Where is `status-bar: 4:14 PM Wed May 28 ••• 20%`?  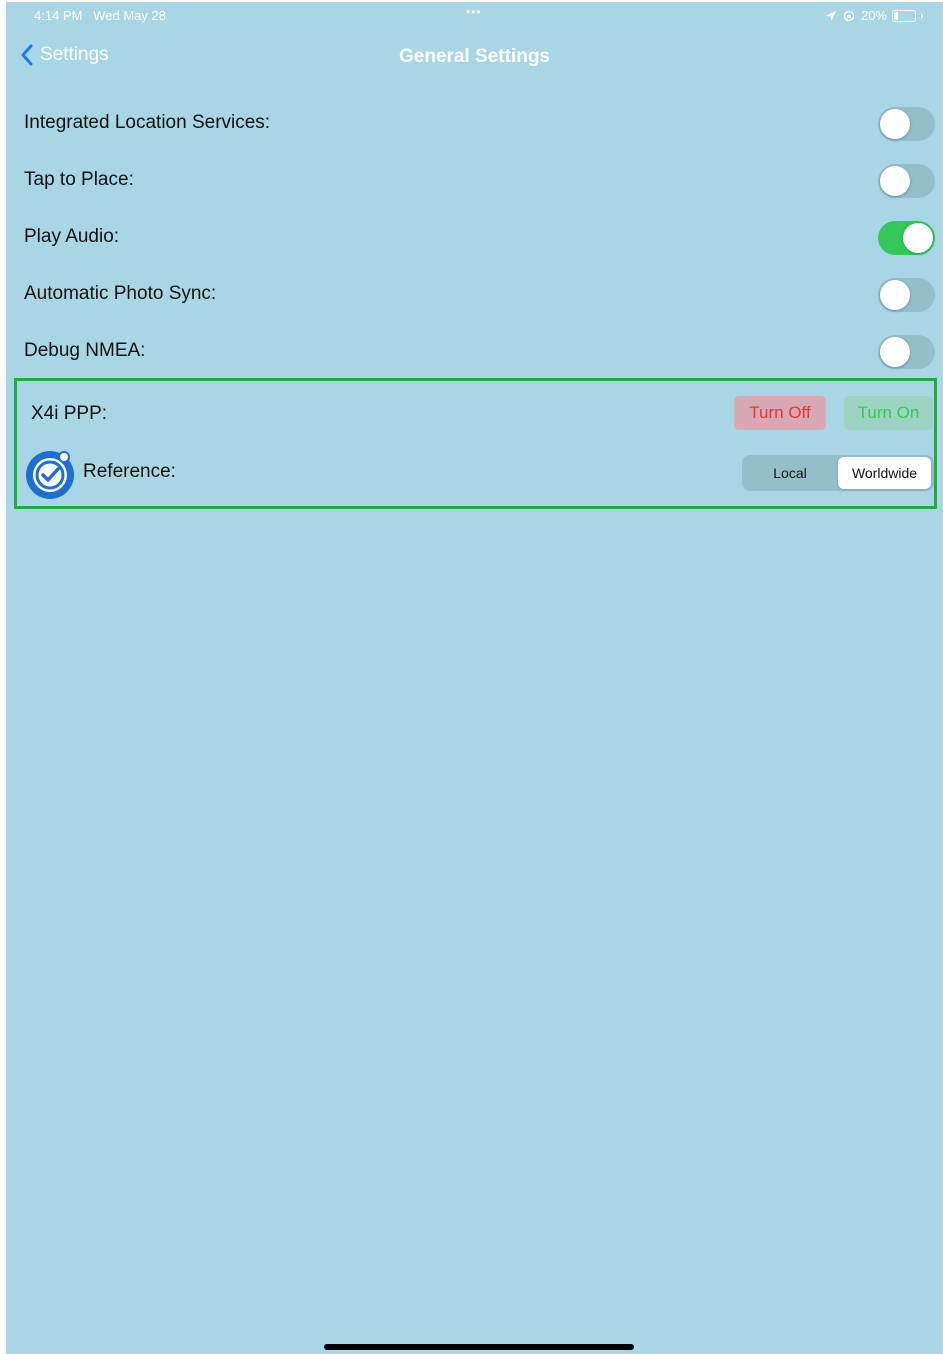
status-bar: 4:14 PM Wed May 28 ••• 20% is located at coordinates (474, 16).